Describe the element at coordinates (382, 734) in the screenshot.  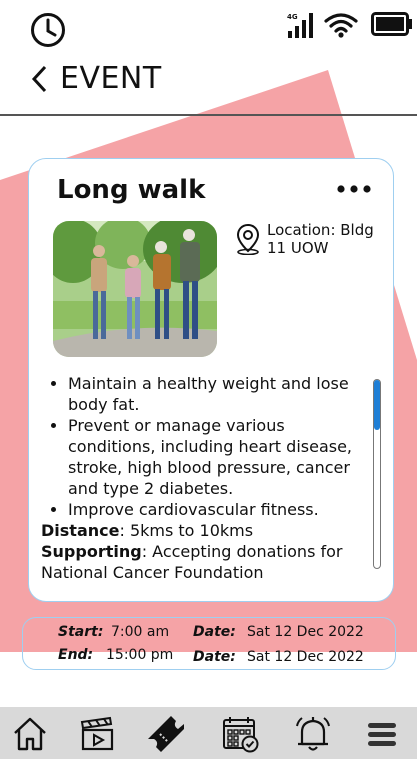
I see `menu-icon` at that location.